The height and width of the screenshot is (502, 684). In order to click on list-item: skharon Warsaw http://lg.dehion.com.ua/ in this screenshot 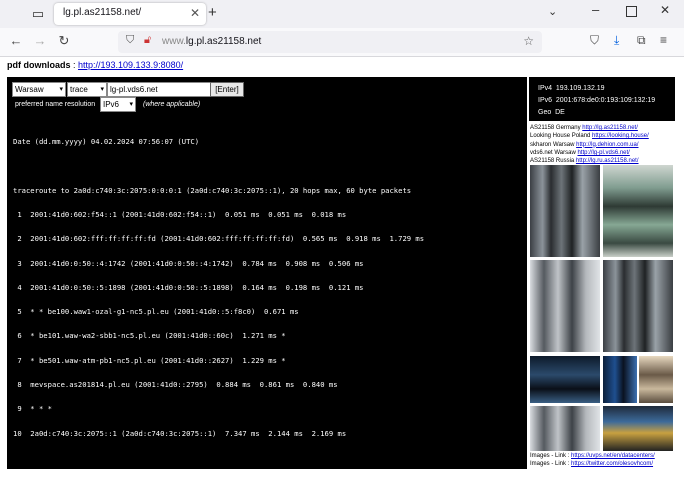, I will do `click(603, 145)`.